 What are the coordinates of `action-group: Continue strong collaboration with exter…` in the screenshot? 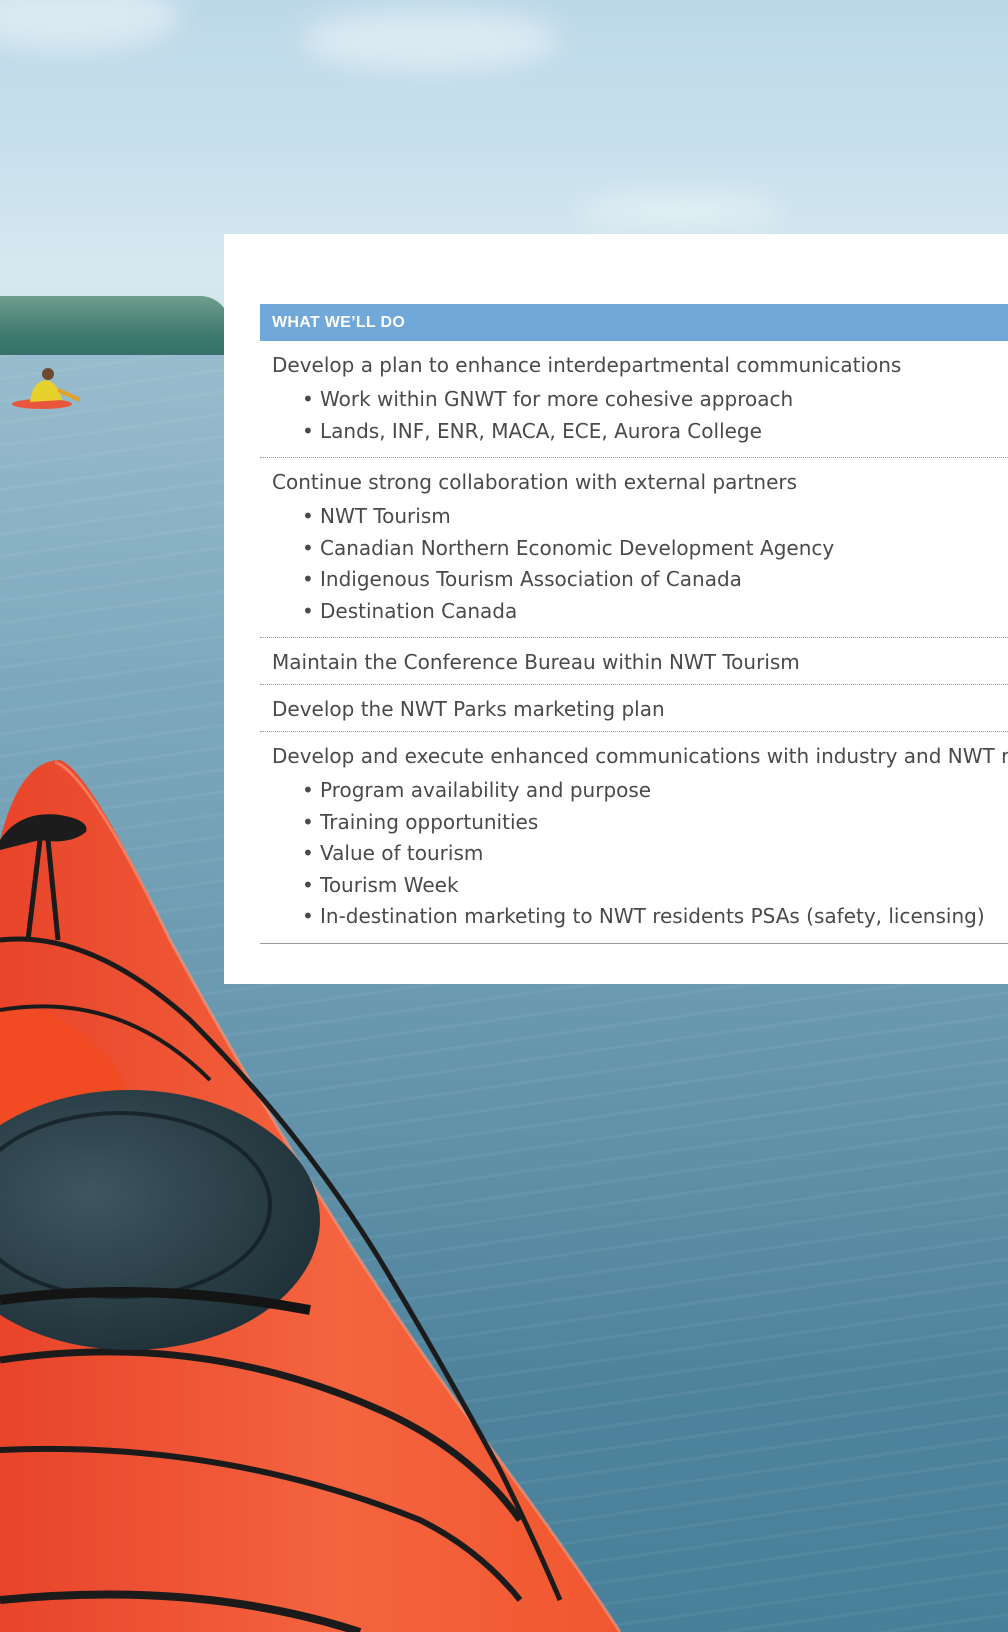 It's located at (634, 548).